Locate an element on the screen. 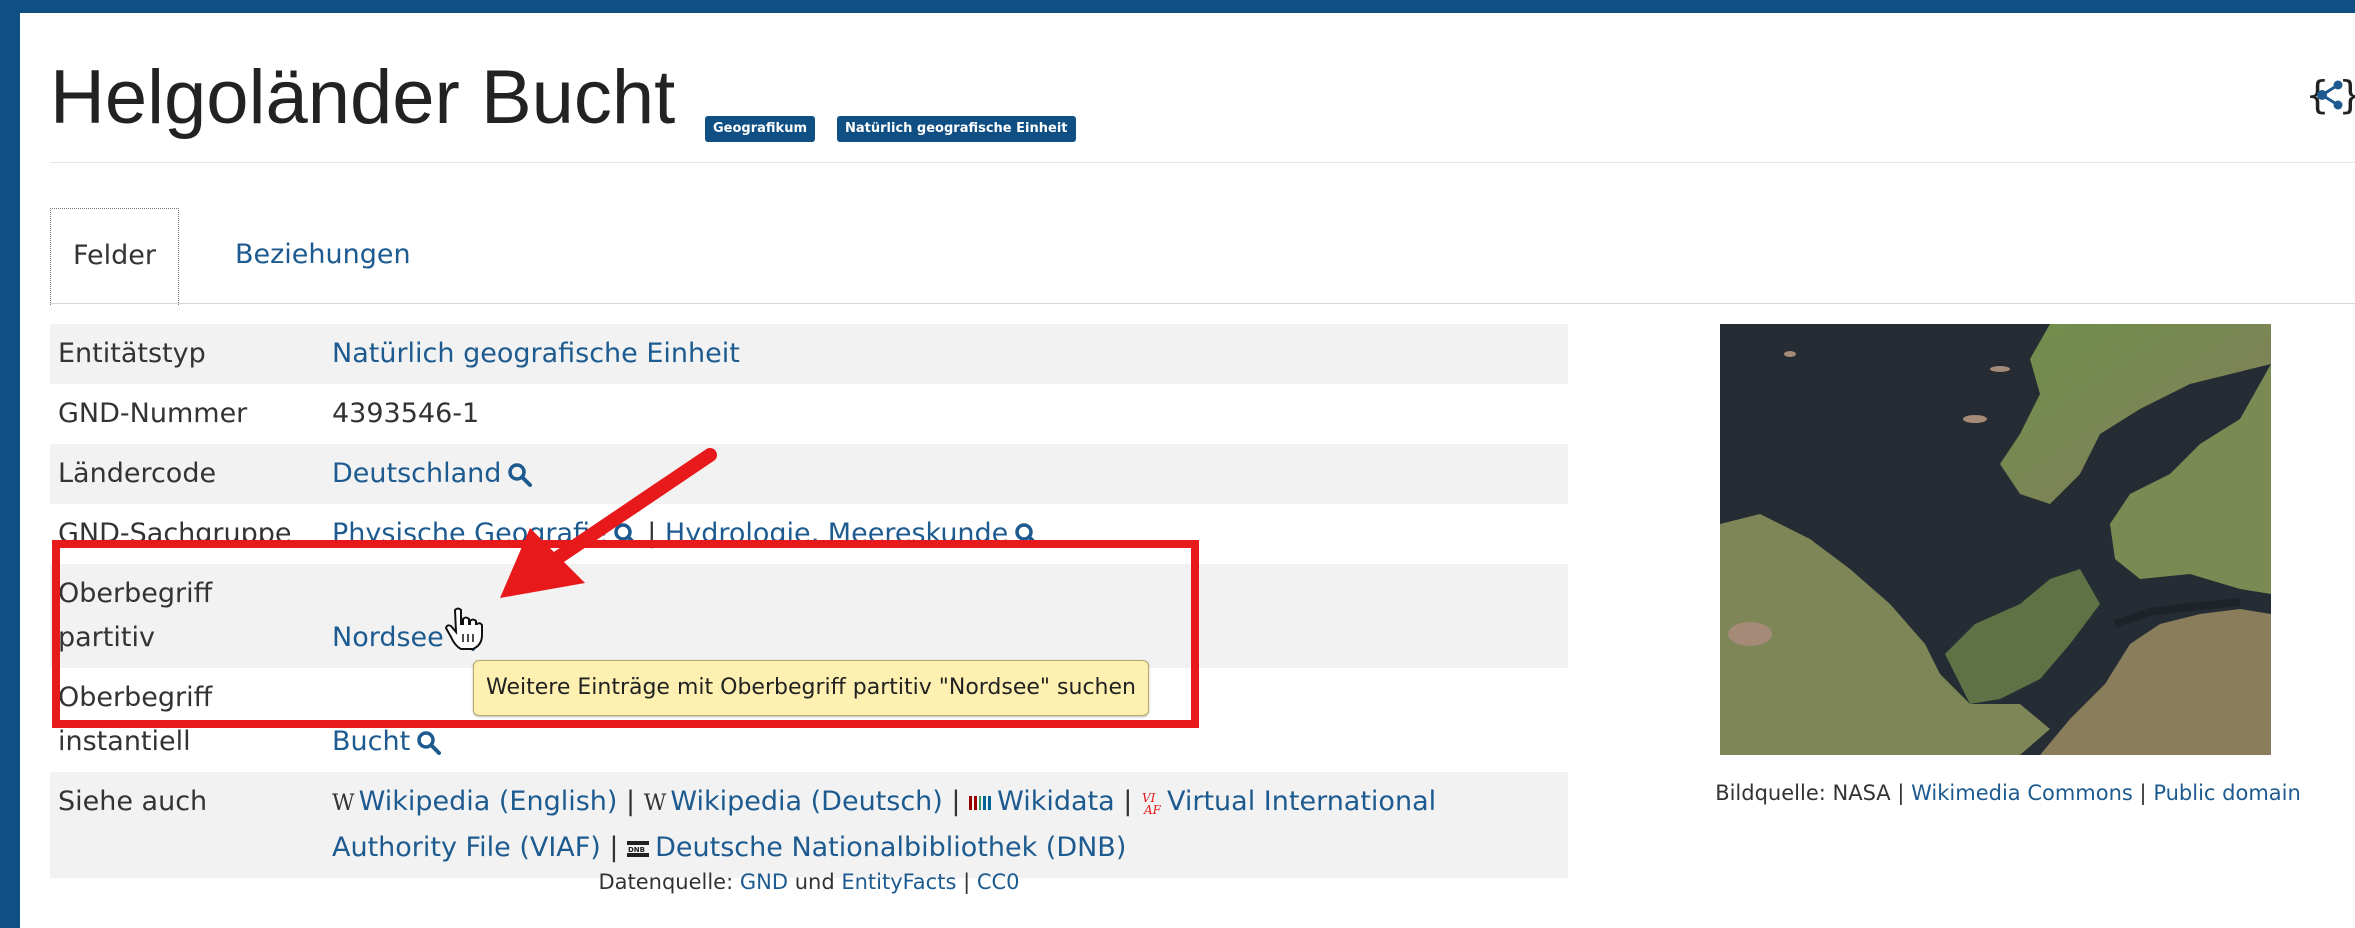 The height and width of the screenshot is (928, 2355). field-key: GND-Sachgruppe is located at coordinates (175, 533).